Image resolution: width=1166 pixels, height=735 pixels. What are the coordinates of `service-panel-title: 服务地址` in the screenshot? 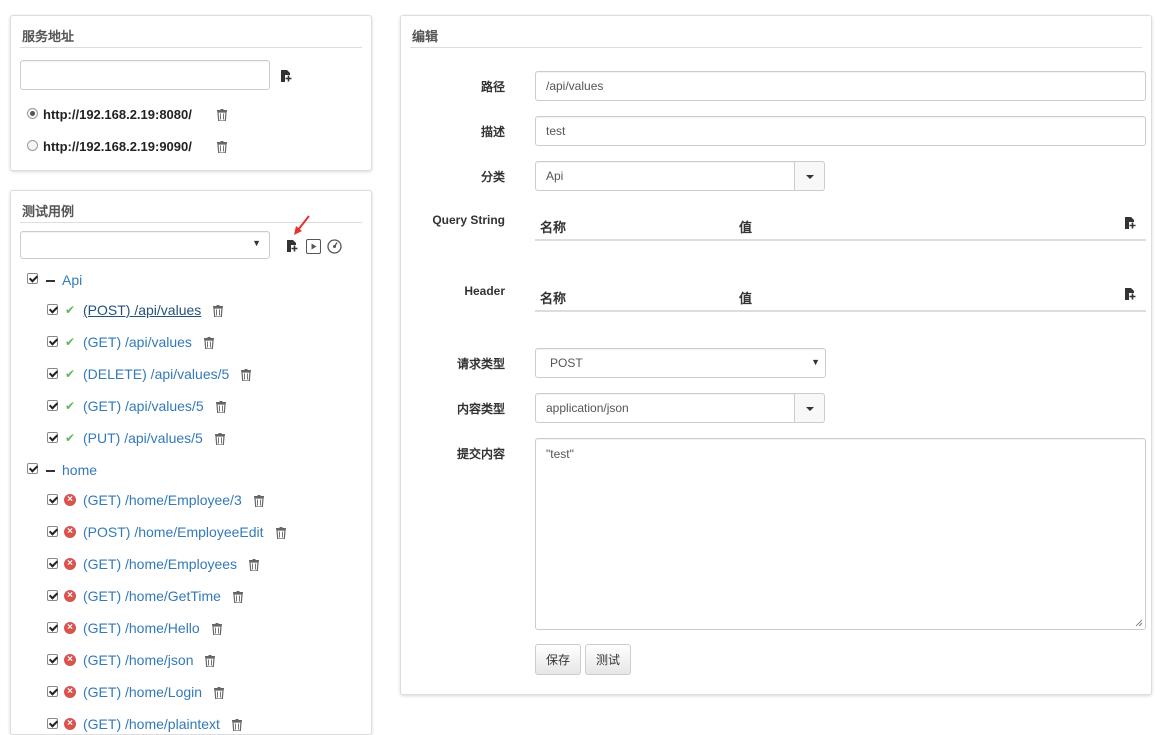 It's located at (48, 36).